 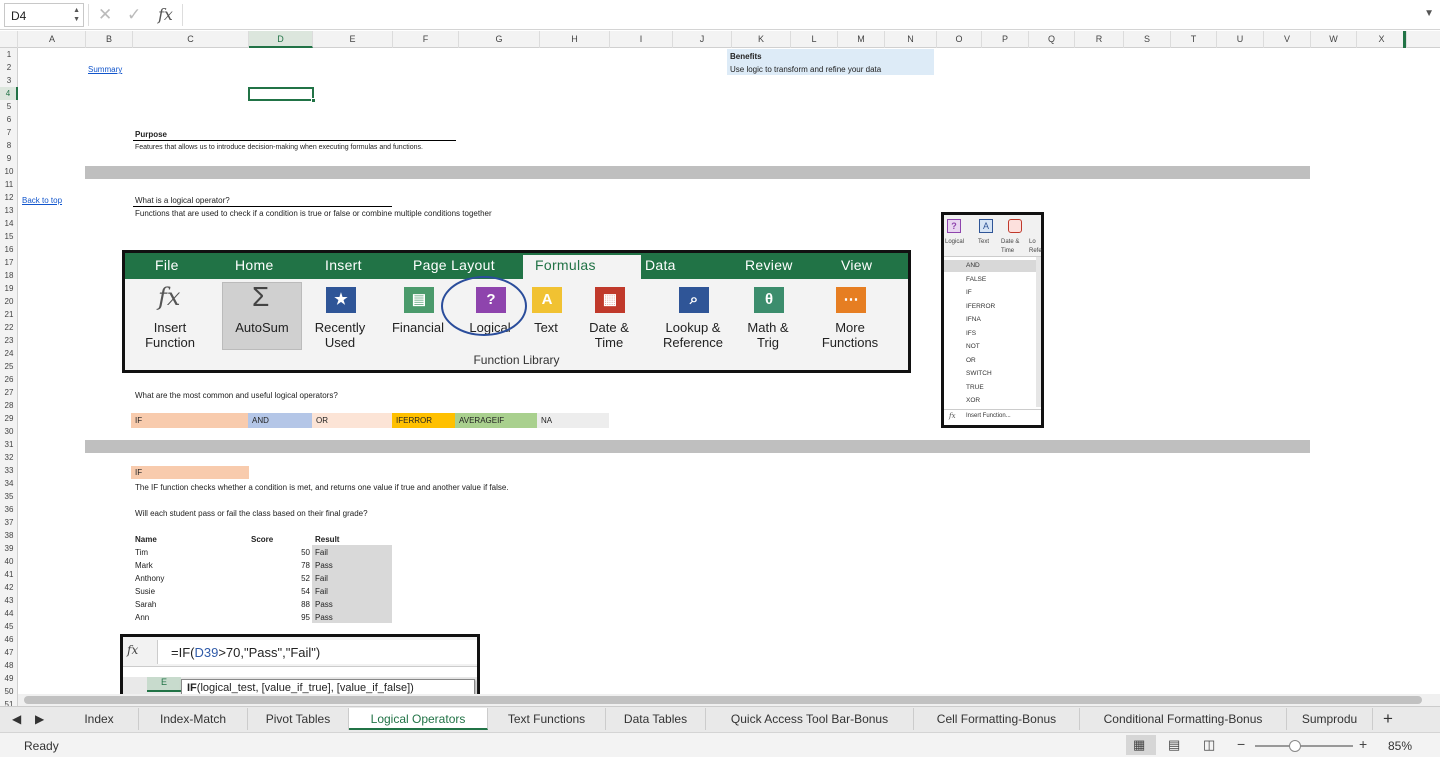 I want to click on zoom-slider-thumb, so click(x=1295, y=746).